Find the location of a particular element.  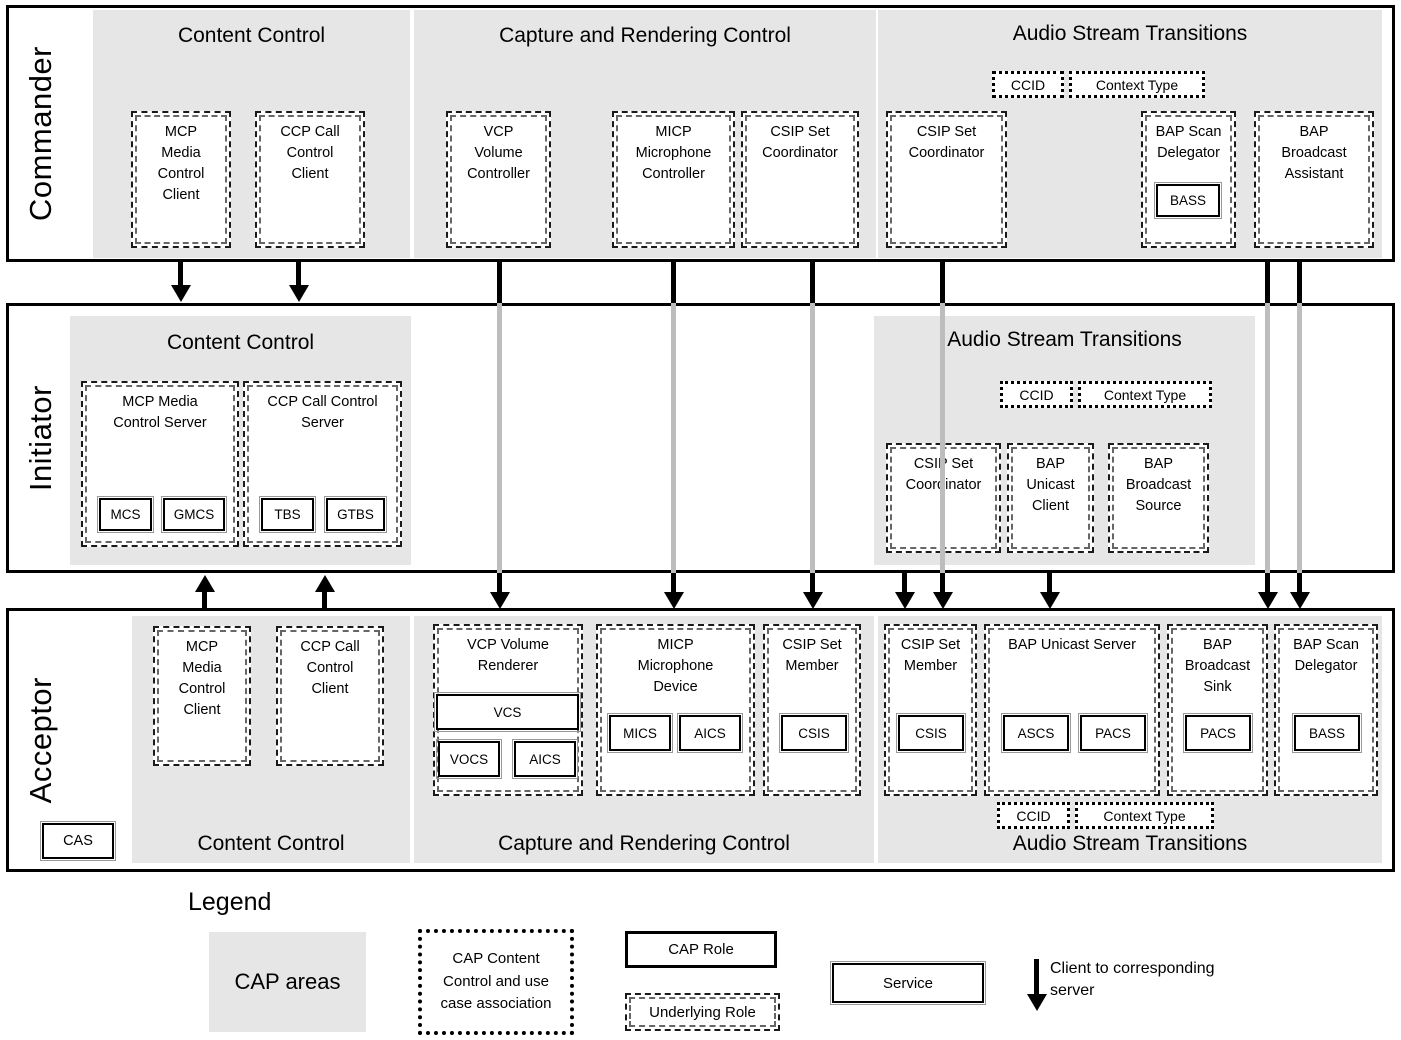

acceptor-role-bap-scan-delegator: BAP Scan Delegator is located at coordinates (1326, 710).